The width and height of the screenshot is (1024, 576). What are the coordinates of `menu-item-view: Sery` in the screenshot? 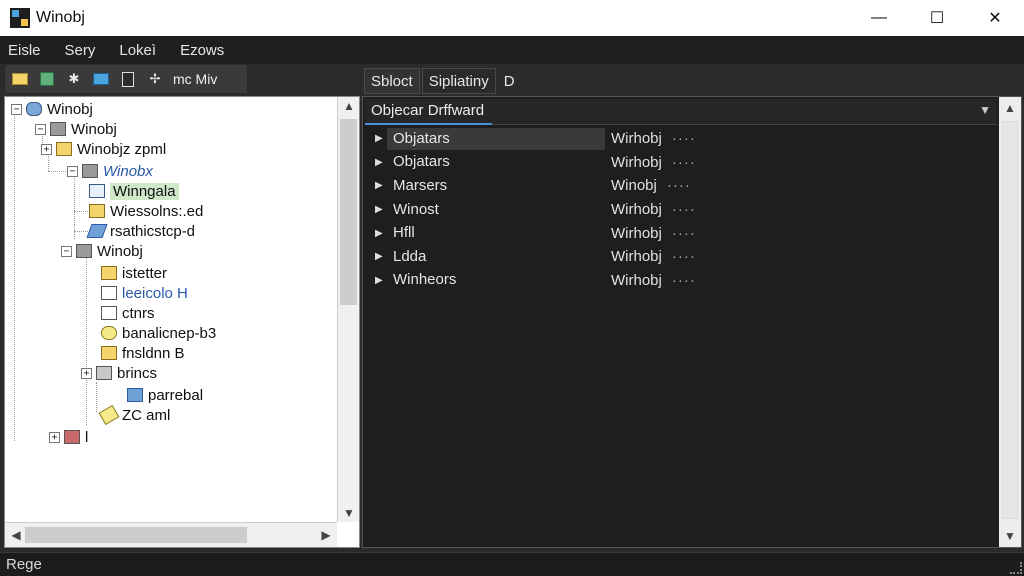 It's located at (80, 50).